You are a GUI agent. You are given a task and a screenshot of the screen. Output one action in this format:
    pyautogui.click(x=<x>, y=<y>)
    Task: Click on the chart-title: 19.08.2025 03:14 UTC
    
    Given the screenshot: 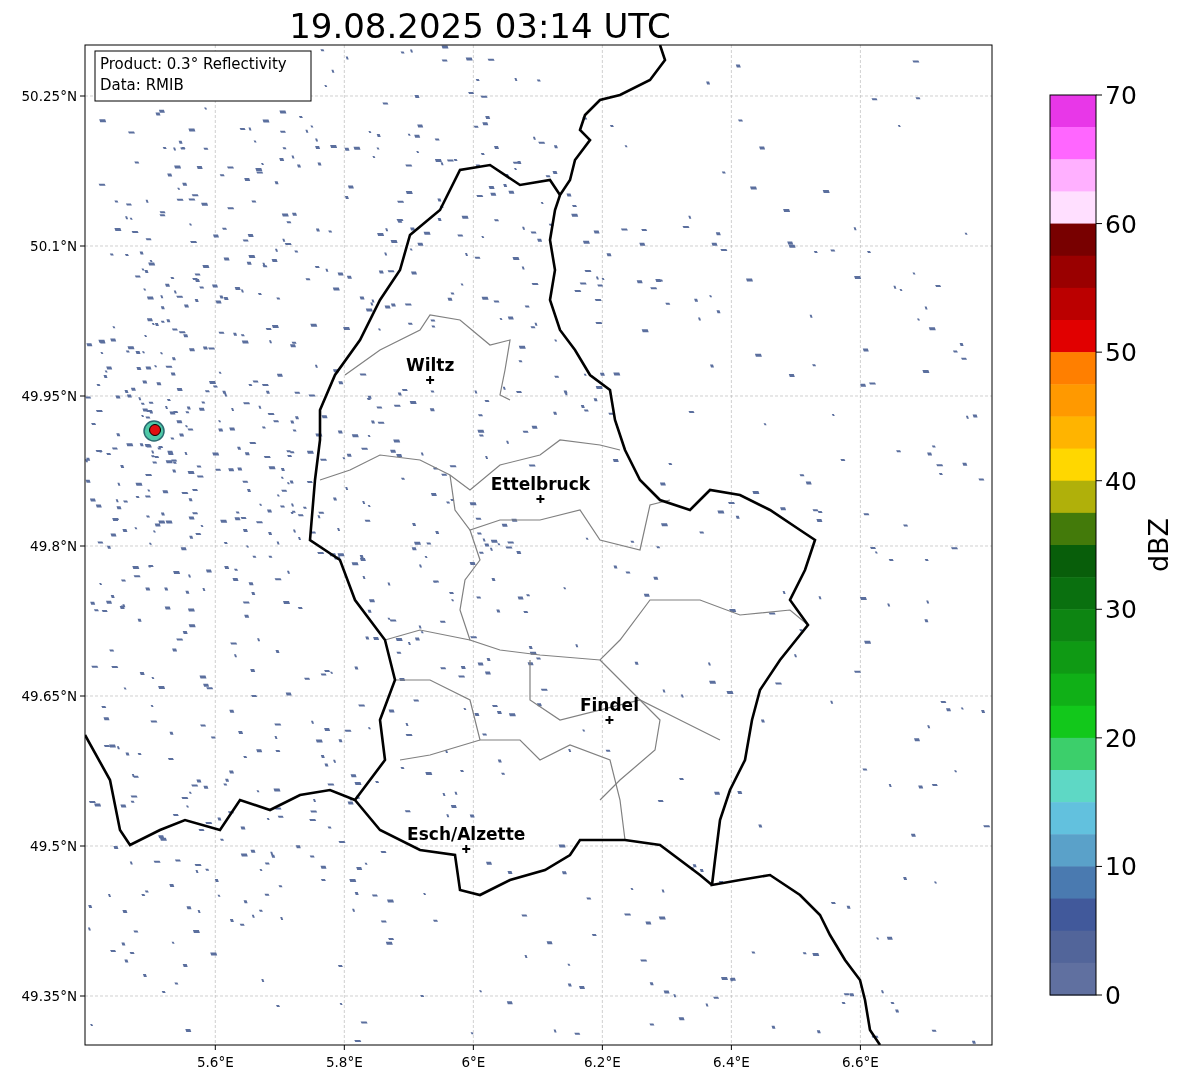 What is the action you would take?
    pyautogui.click(x=480, y=26)
    